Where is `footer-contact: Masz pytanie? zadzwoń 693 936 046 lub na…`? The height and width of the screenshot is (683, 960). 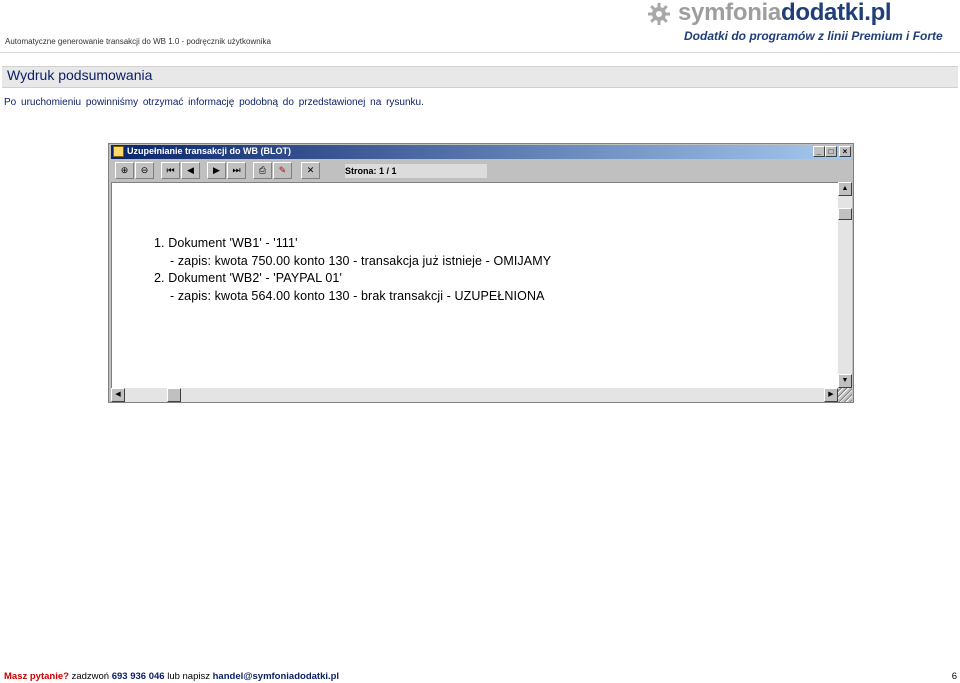 footer-contact: Masz pytanie? zadzwoń 693 936 046 lub na… is located at coordinates (171, 676).